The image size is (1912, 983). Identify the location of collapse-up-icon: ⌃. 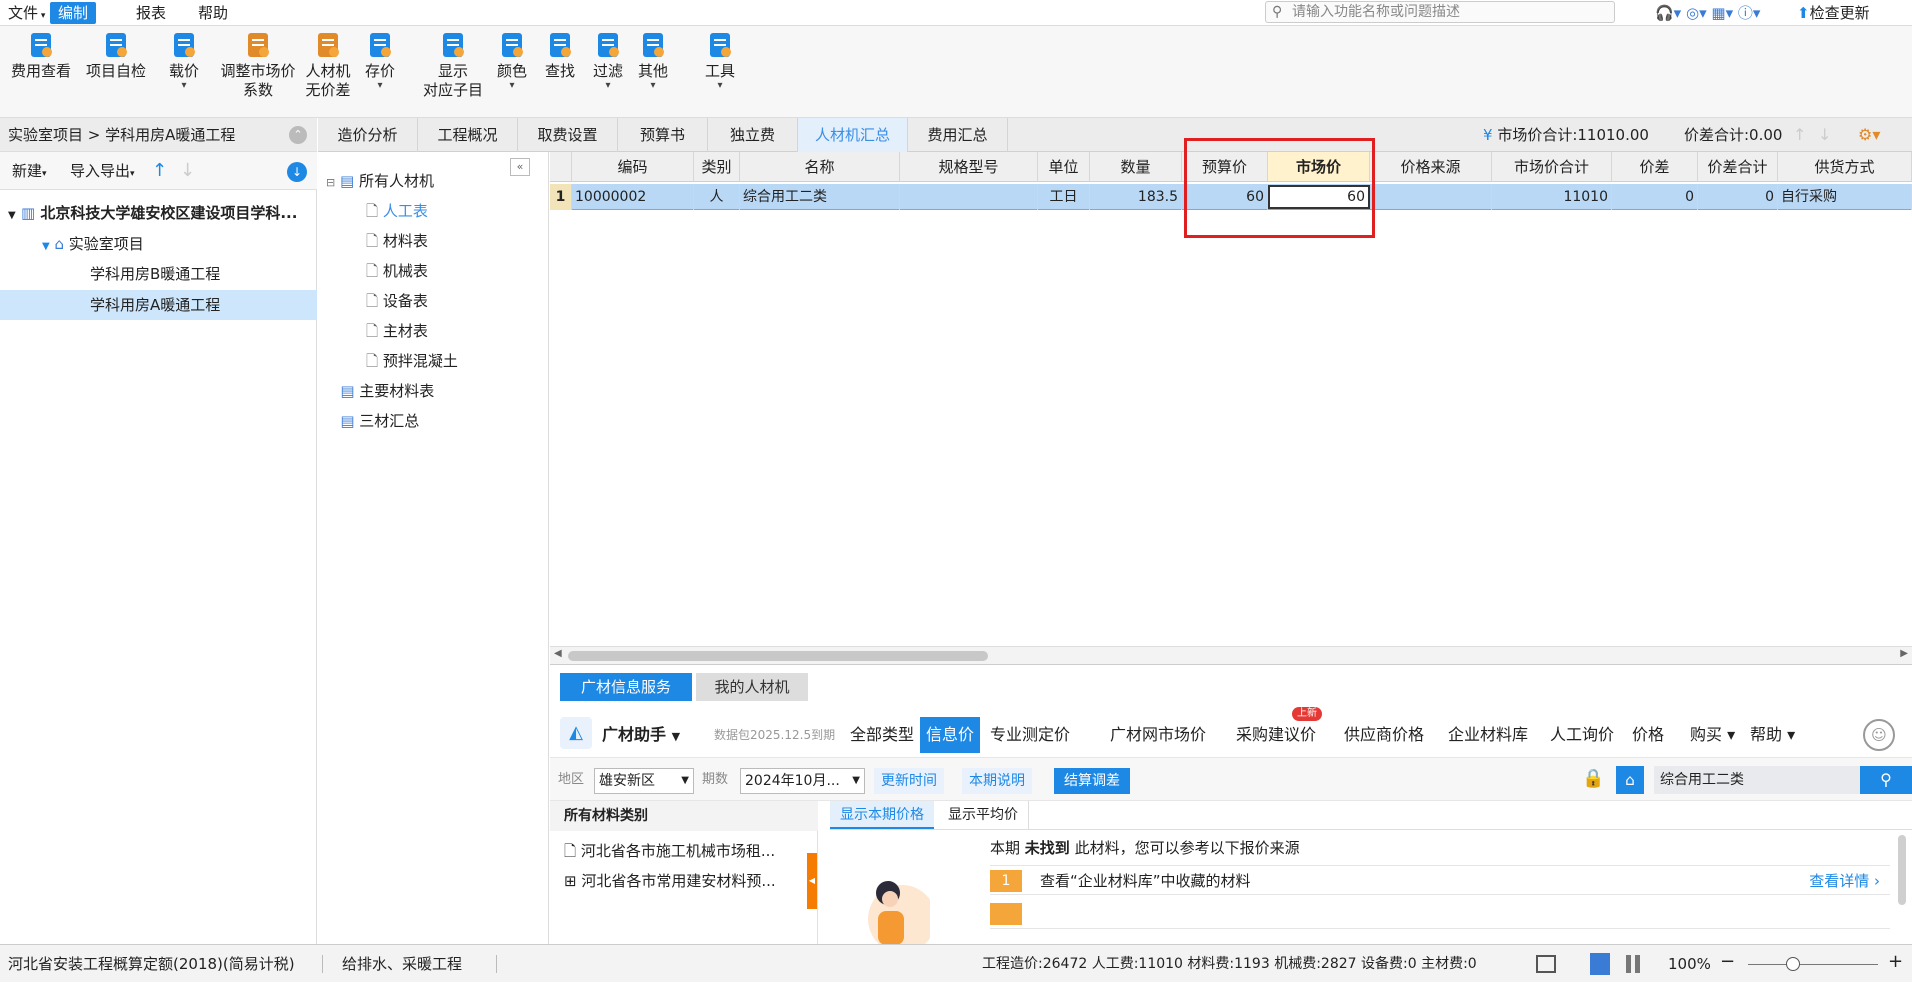
(298, 135).